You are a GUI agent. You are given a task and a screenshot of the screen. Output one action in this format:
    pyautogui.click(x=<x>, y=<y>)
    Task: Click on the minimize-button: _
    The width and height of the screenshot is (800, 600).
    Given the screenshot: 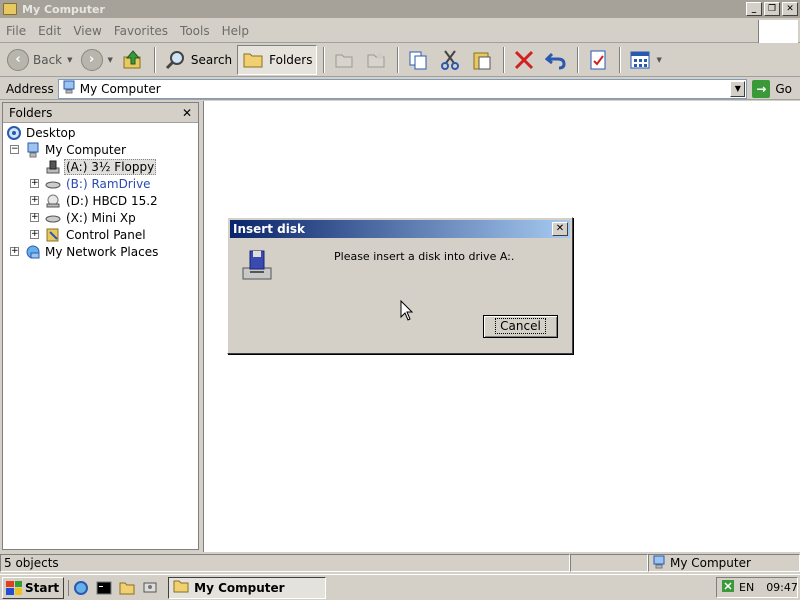 What is the action you would take?
    pyautogui.click(x=754, y=9)
    